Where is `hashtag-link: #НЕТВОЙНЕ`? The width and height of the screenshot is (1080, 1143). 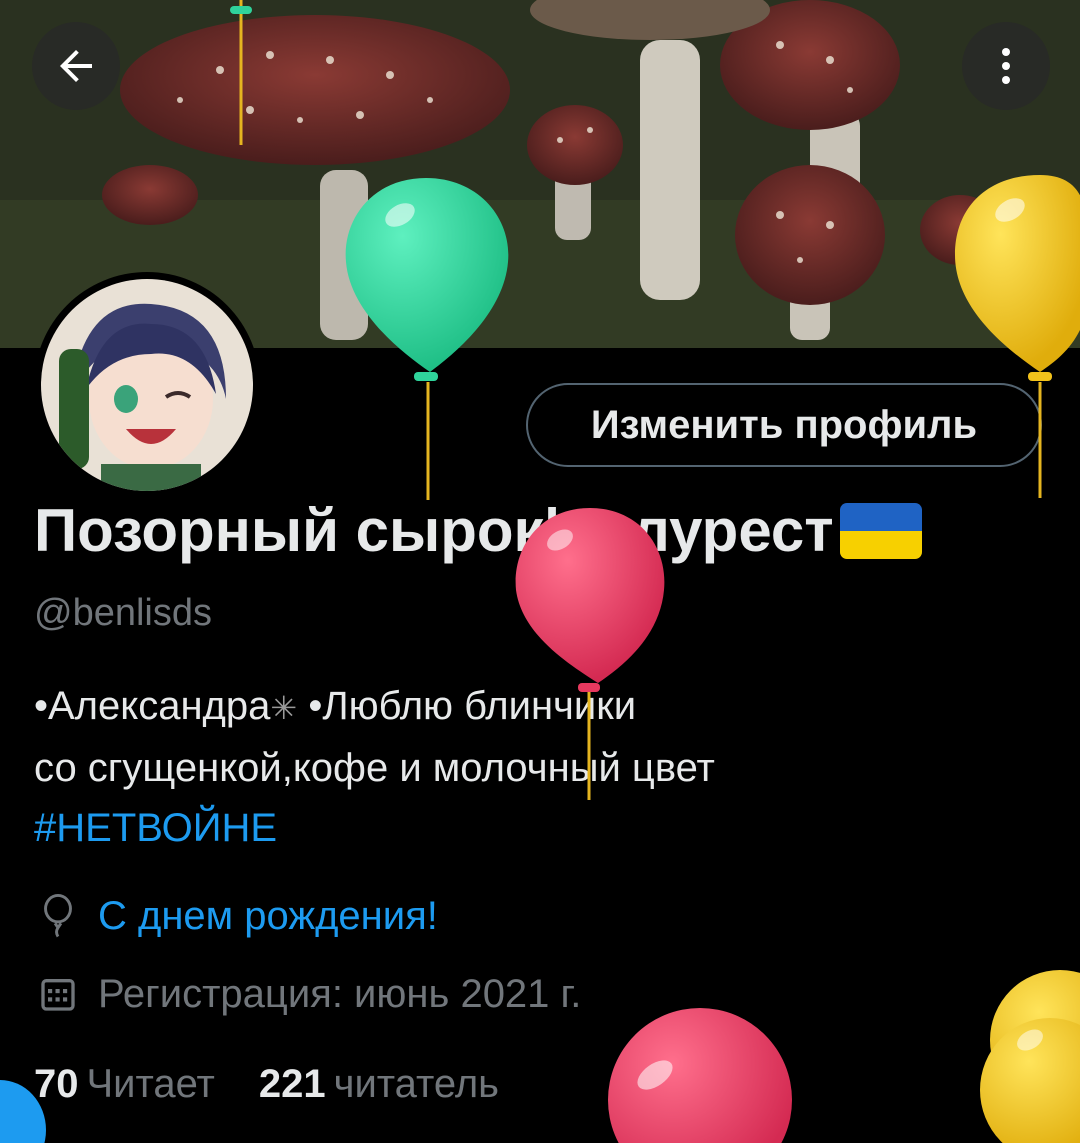
hashtag-link: #НЕТВОЙНЕ is located at coordinates (534, 828).